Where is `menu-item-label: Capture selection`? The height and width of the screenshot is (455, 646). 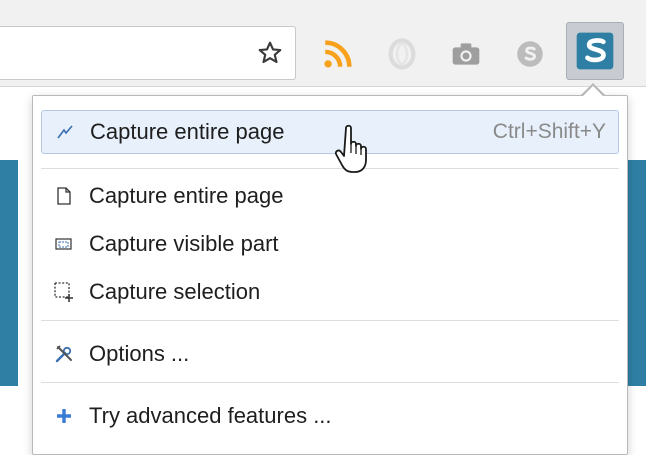 menu-item-label: Capture selection is located at coordinates (175, 291).